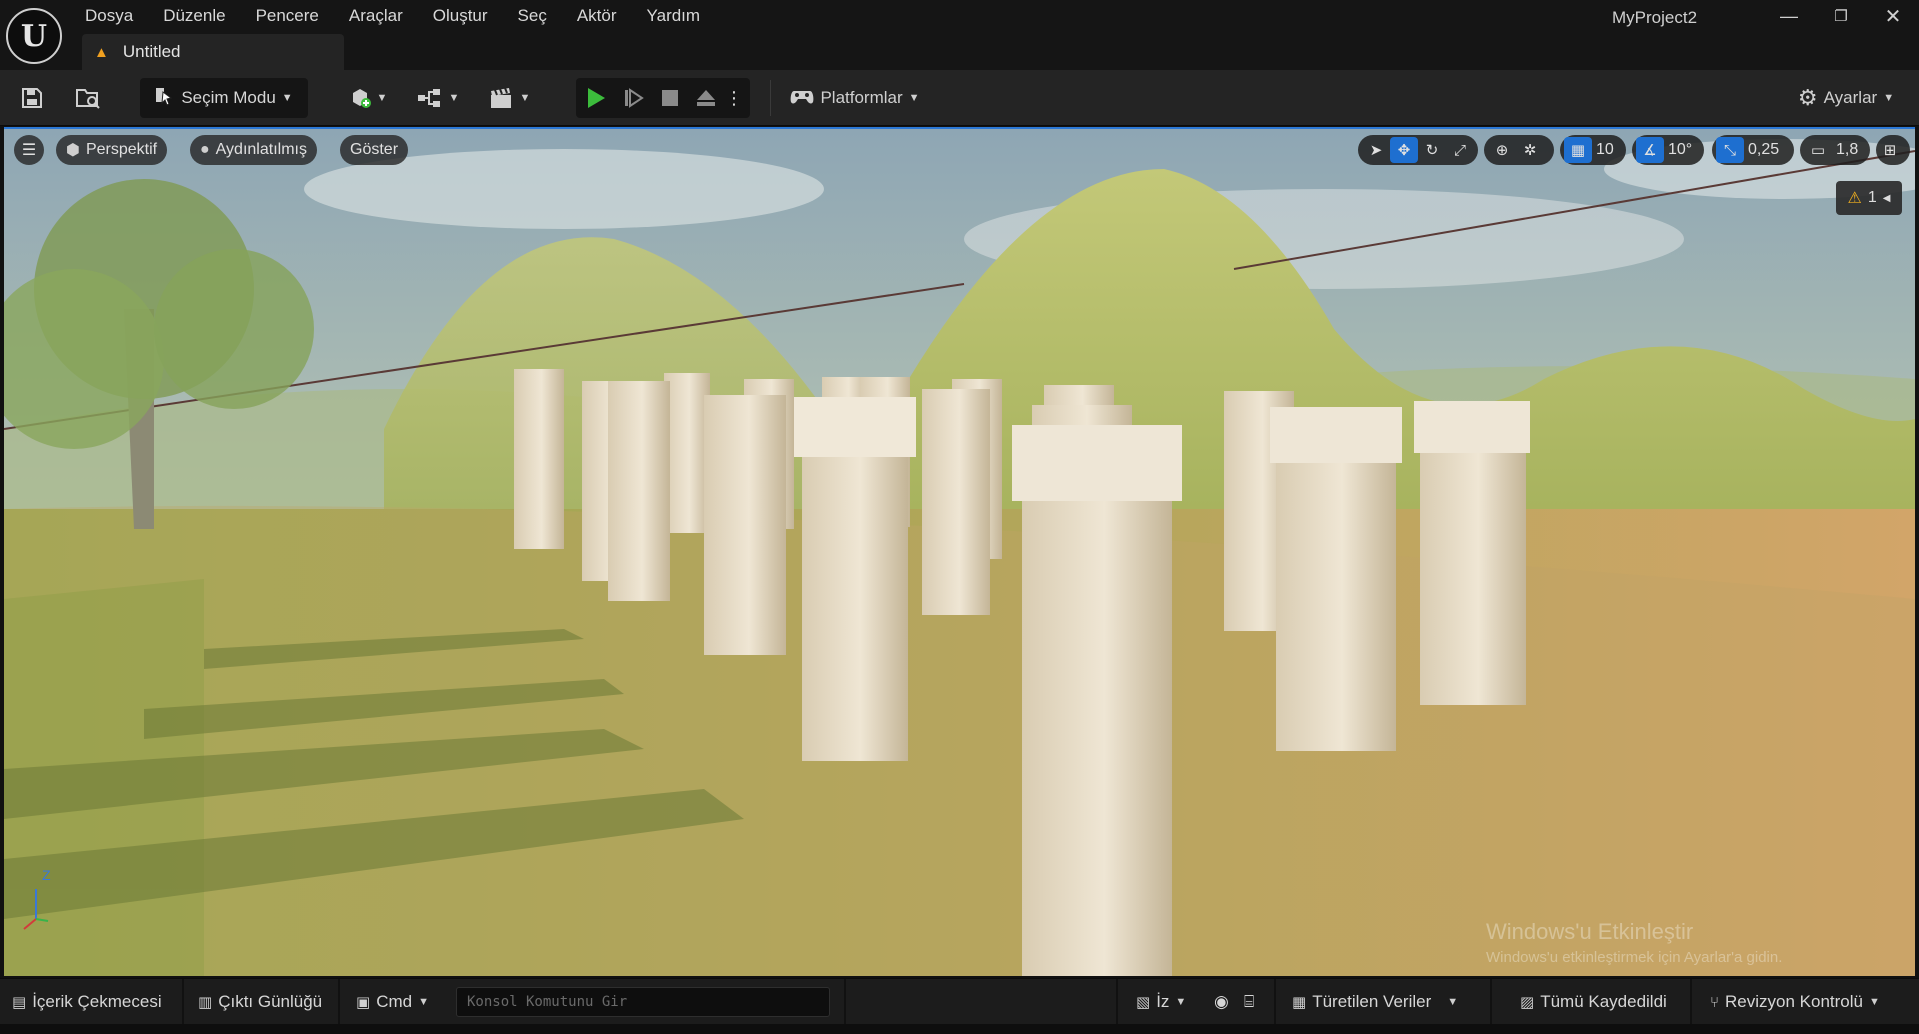 This screenshot has width=1919, height=1034. I want to click on minimize-icon: —, so click(1789, 16).